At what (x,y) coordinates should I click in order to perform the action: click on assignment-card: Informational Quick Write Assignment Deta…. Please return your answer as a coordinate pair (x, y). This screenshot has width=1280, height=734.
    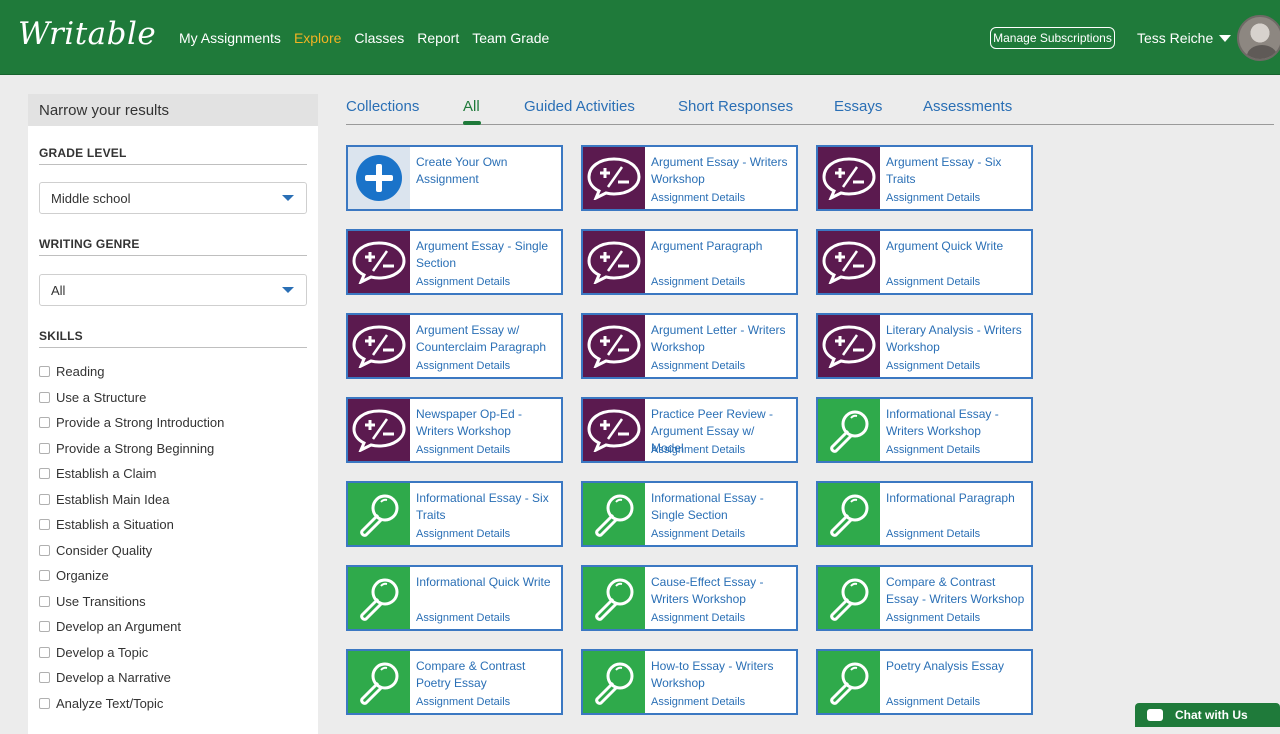
    Looking at the image, I should click on (454, 598).